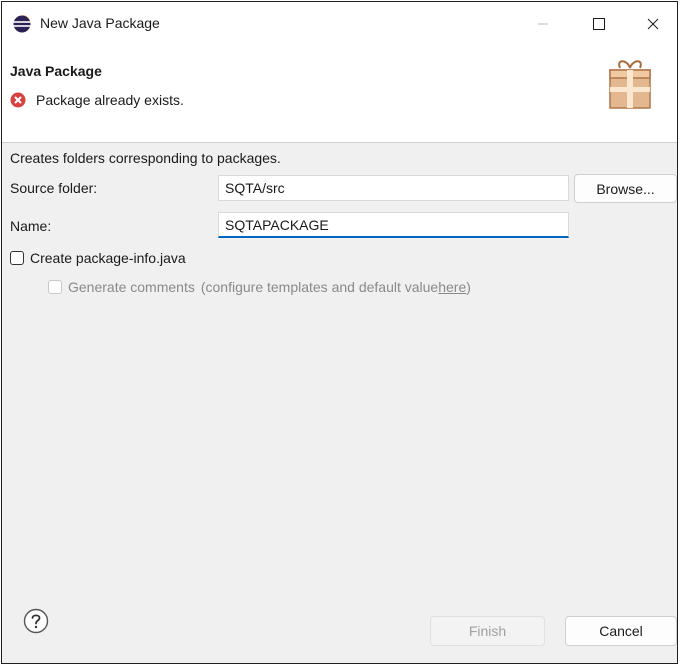 The image size is (681, 666). What do you see at coordinates (108, 258) in the screenshot?
I see `create-package-info-label: Create package-info.java` at bounding box center [108, 258].